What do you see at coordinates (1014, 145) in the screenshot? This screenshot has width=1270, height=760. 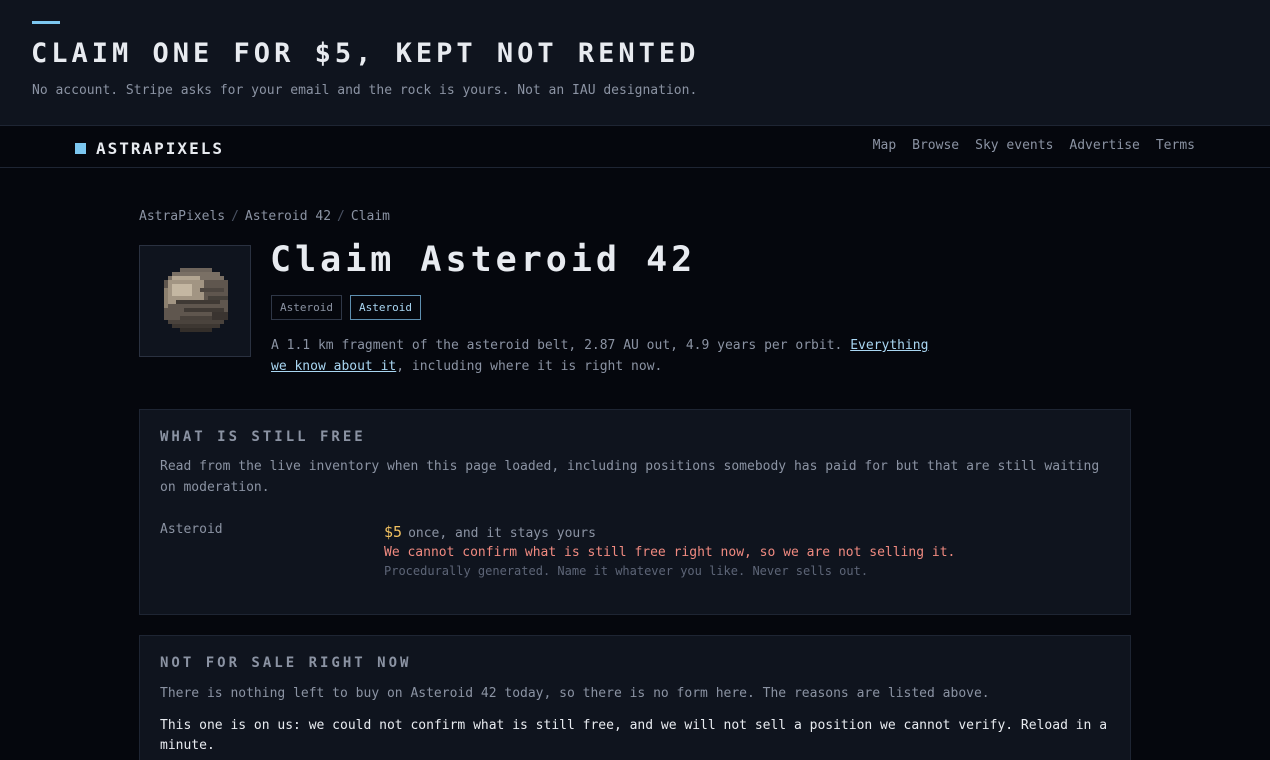 I see `nav-link-sky-events: Sky events` at bounding box center [1014, 145].